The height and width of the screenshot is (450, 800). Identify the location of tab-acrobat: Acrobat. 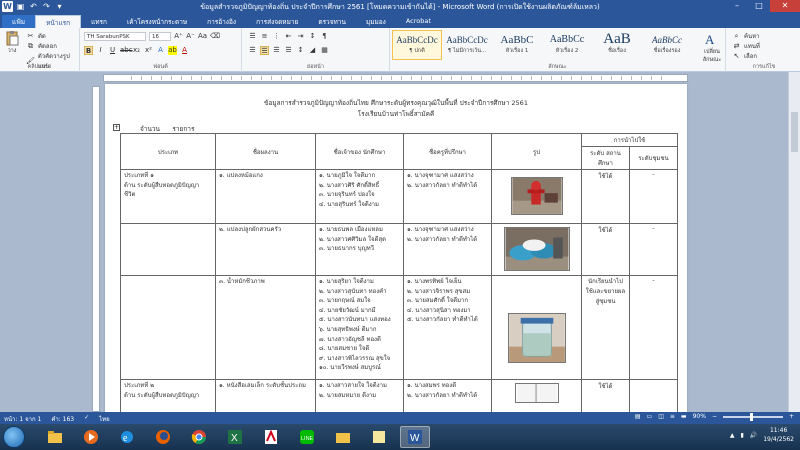
(418, 21).